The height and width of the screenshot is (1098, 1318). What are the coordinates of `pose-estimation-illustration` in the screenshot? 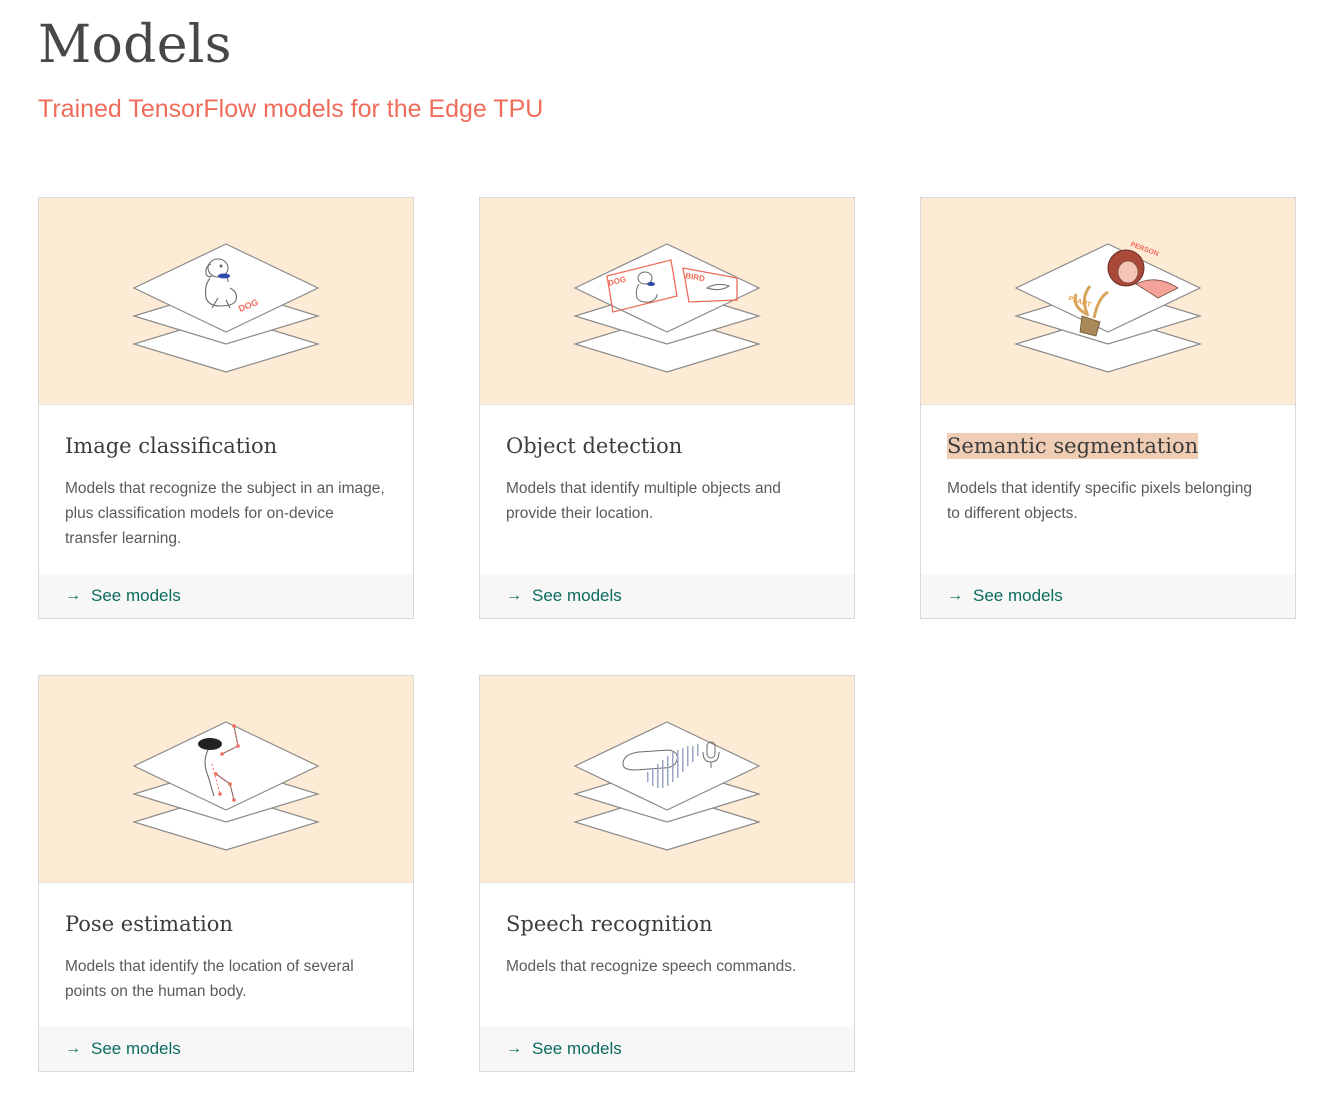 It's located at (226, 779).